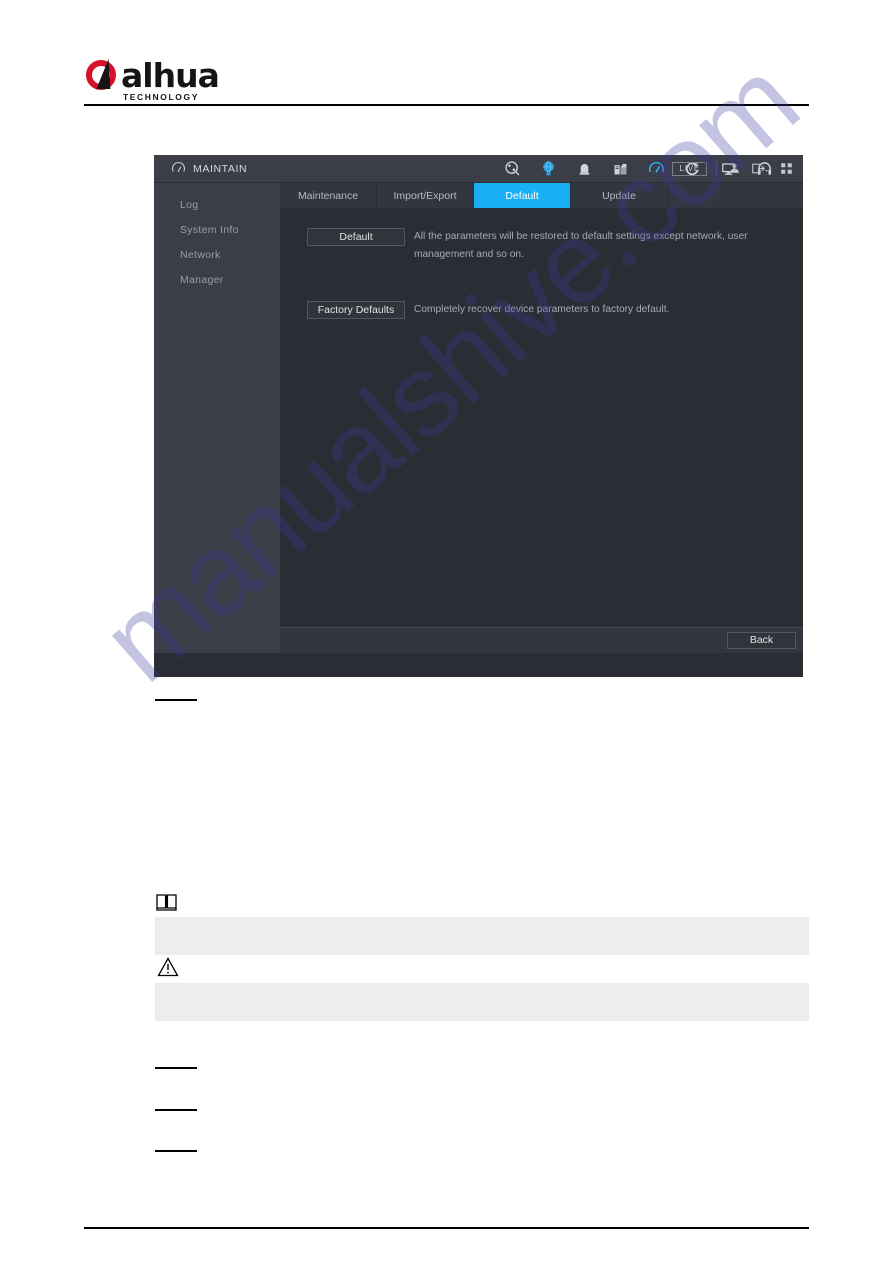 The height and width of the screenshot is (1263, 893). Describe the element at coordinates (178, 168) in the screenshot. I see `gauge-icon` at that location.